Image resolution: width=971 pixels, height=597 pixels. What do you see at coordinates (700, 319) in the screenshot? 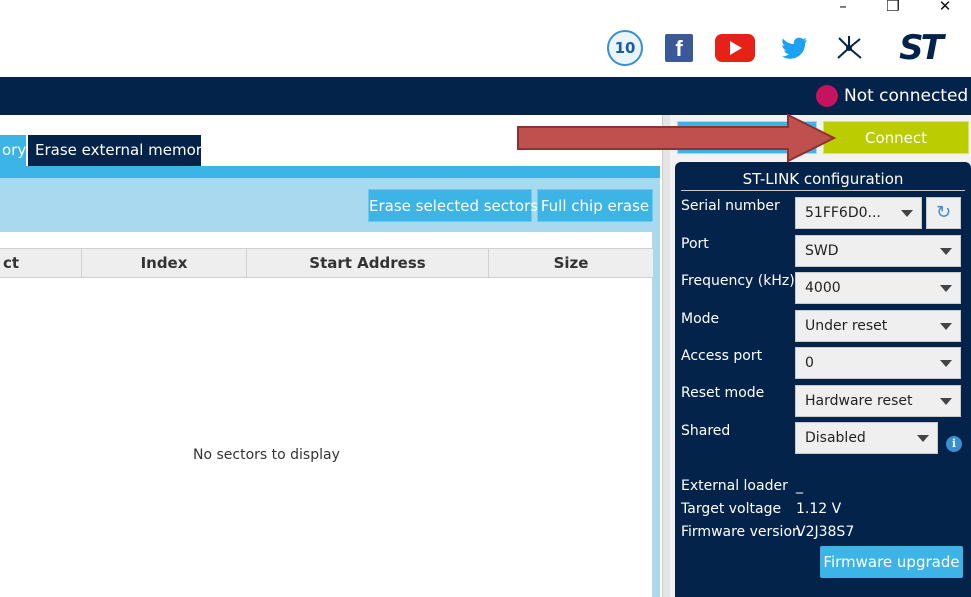
I see `mode-label: Mode` at bounding box center [700, 319].